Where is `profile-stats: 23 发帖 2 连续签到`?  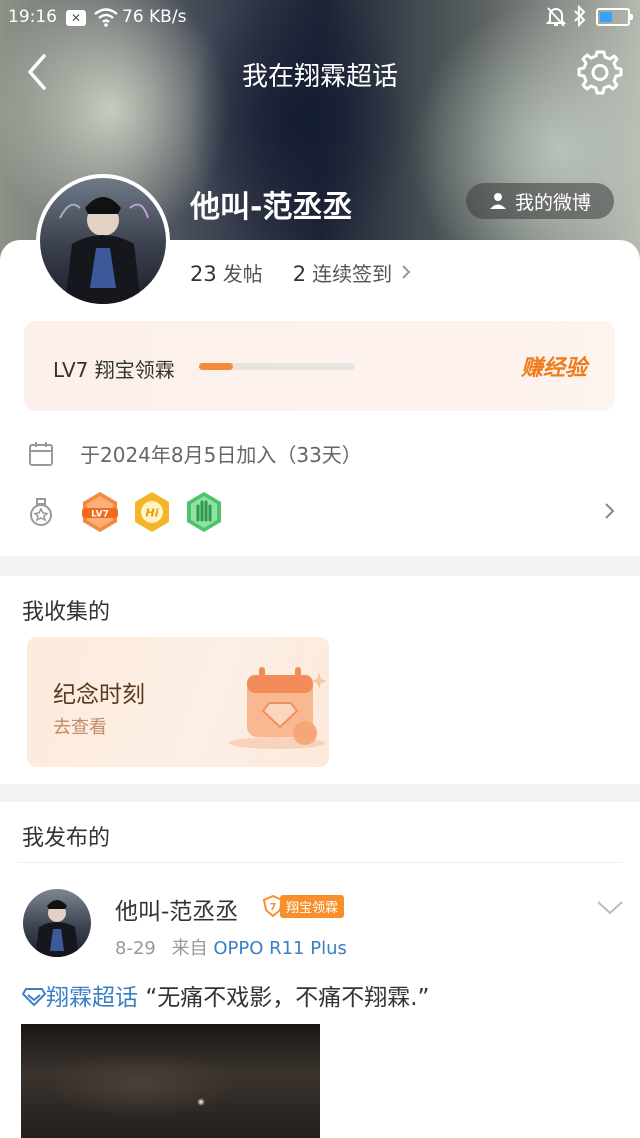 profile-stats: 23 发帖 2 连续签到 is located at coordinates (302, 272).